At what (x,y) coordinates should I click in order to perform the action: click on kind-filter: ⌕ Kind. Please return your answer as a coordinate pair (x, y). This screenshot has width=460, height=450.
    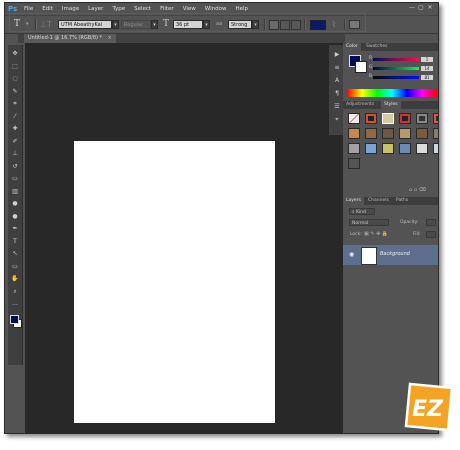
    Looking at the image, I should click on (362, 211).